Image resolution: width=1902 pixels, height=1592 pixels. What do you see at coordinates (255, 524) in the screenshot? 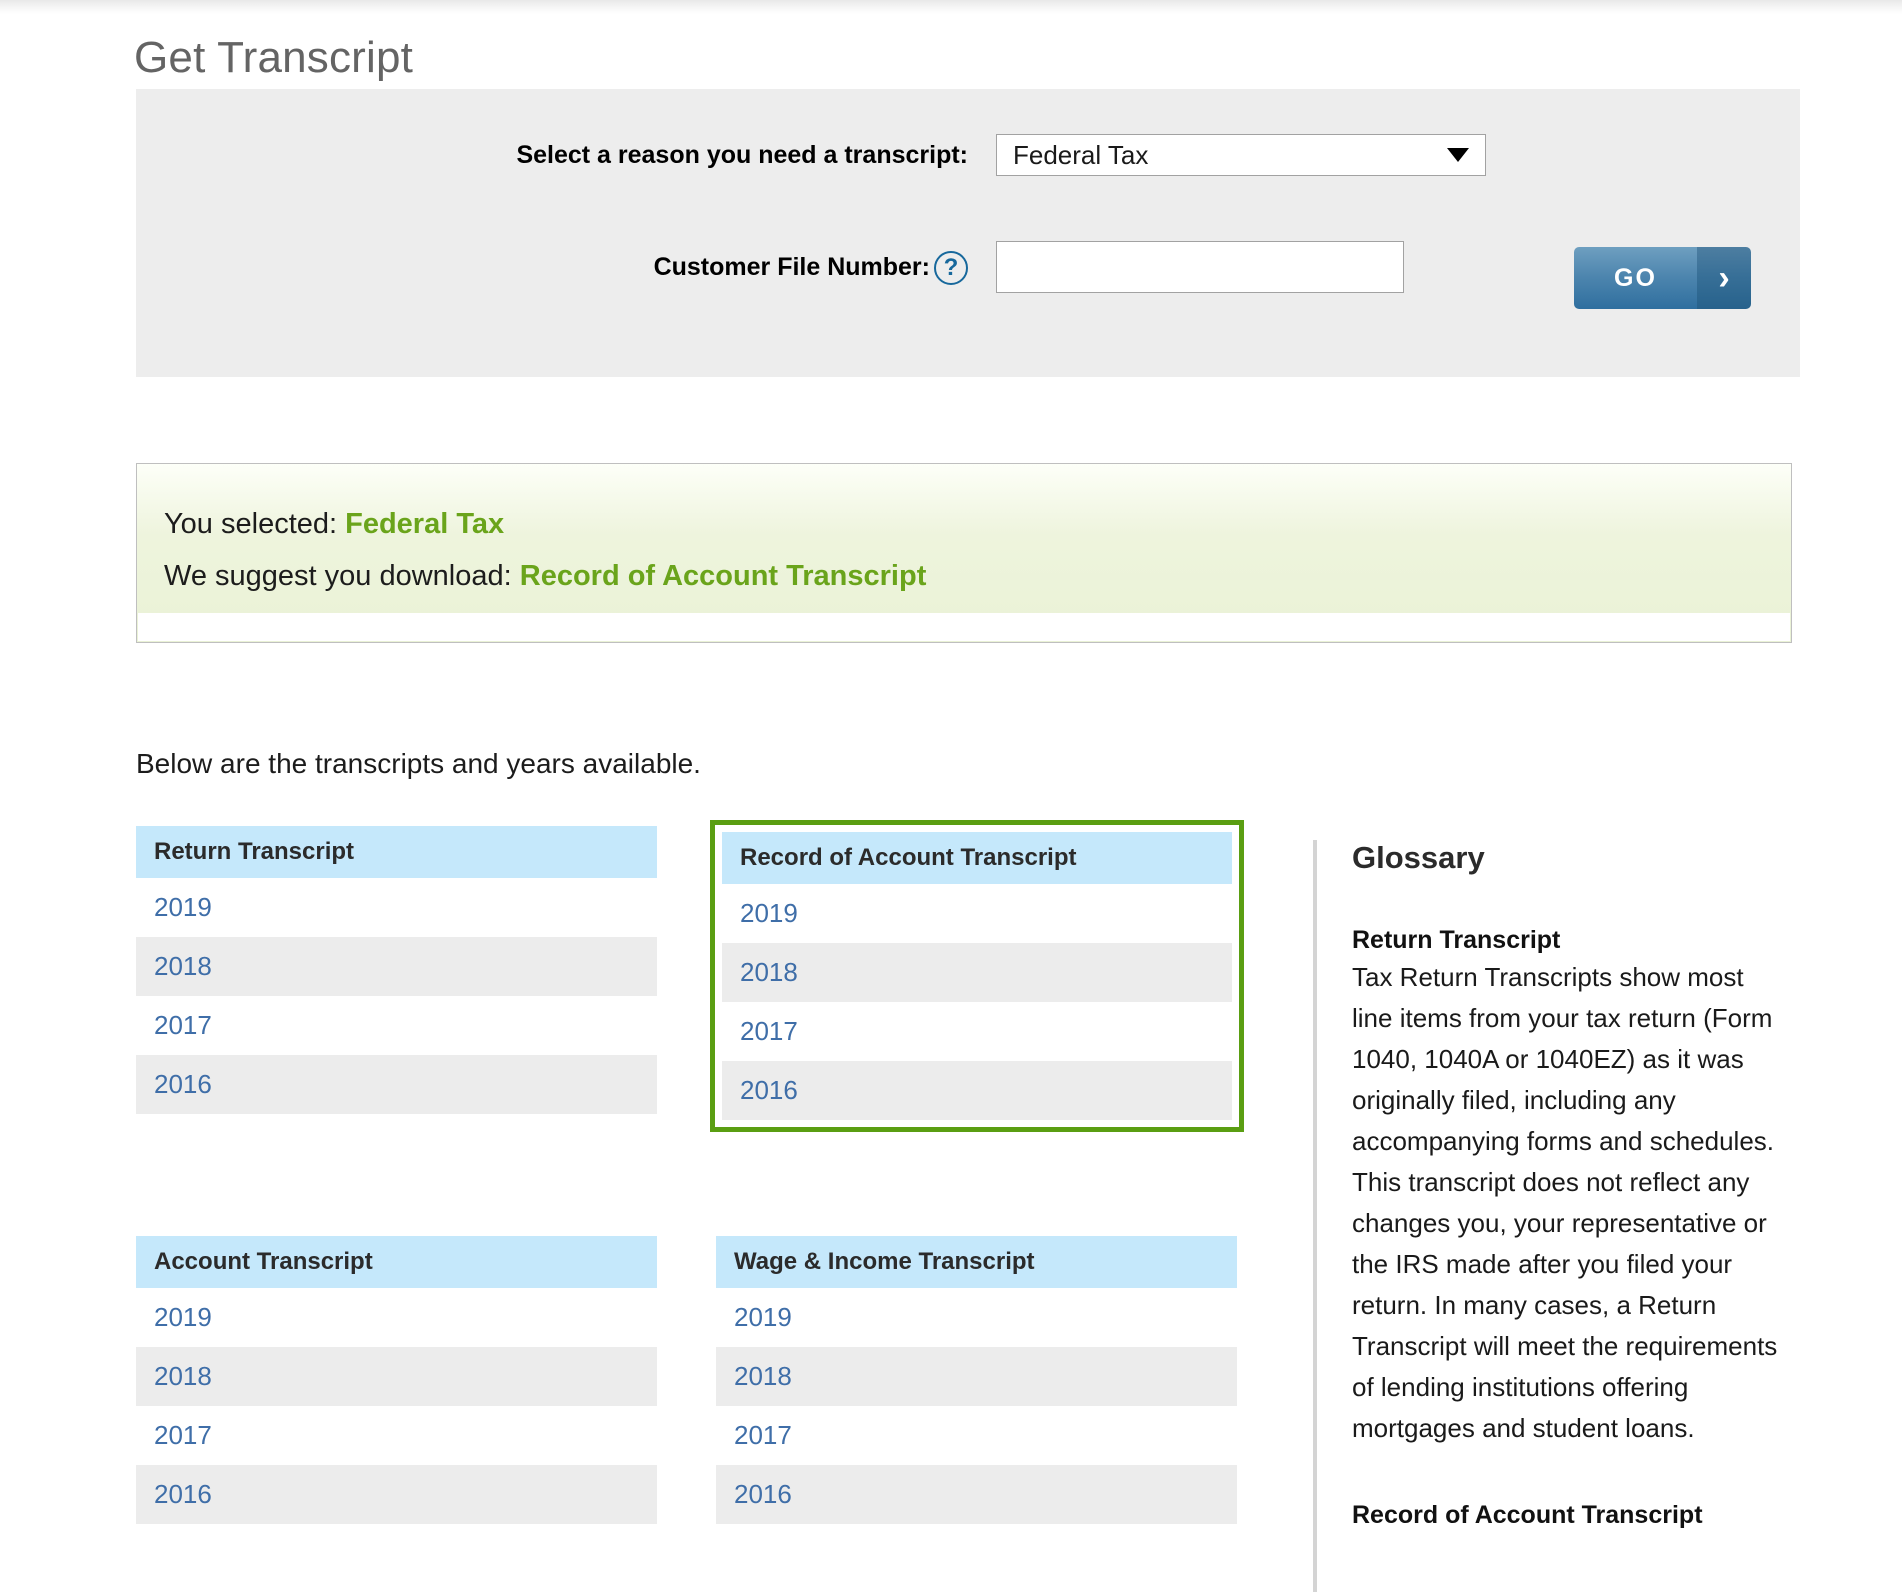
I see `selected-reason-prefix: You selected:` at bounding box center [255, 524].